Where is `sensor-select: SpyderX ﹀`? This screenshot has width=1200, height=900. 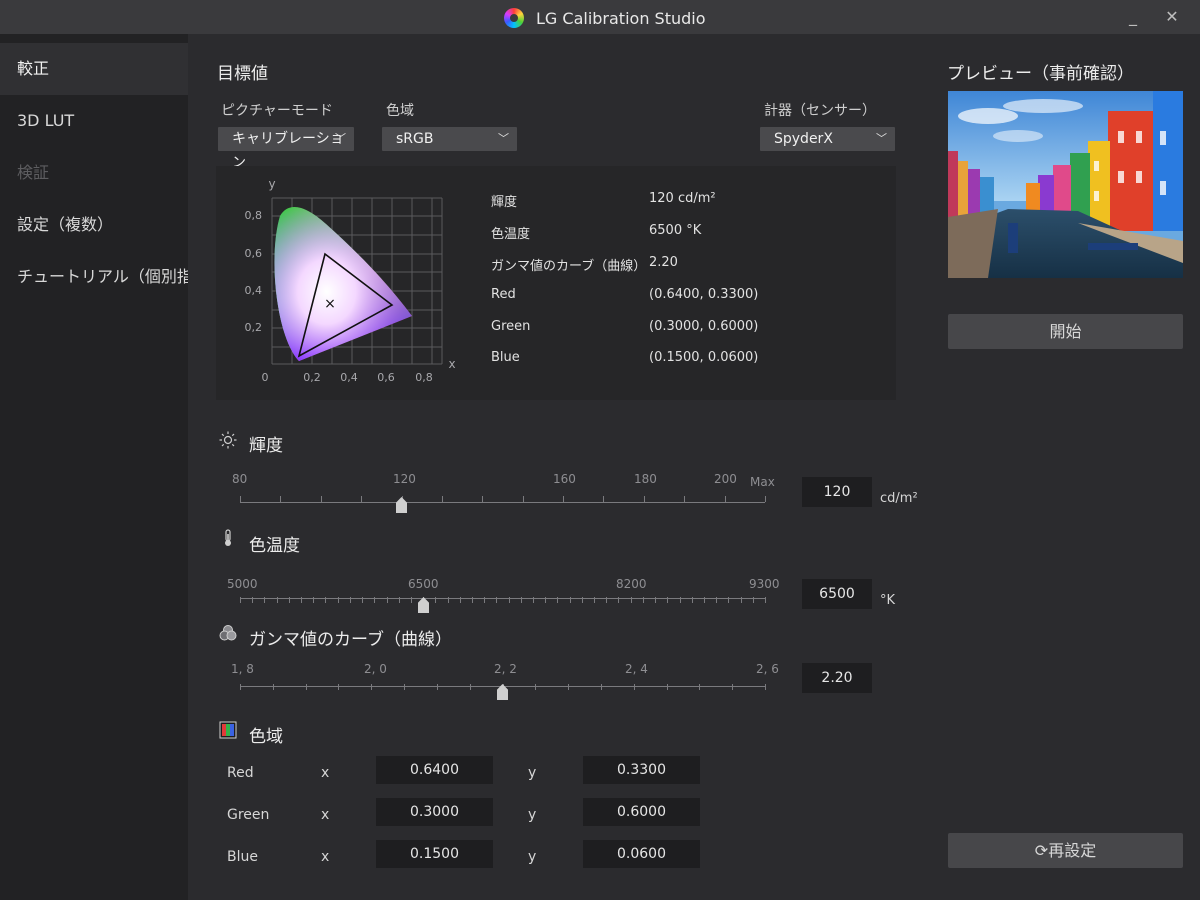 sensor-select: SpyderX ﹀ is located at coordinates (827, 139).